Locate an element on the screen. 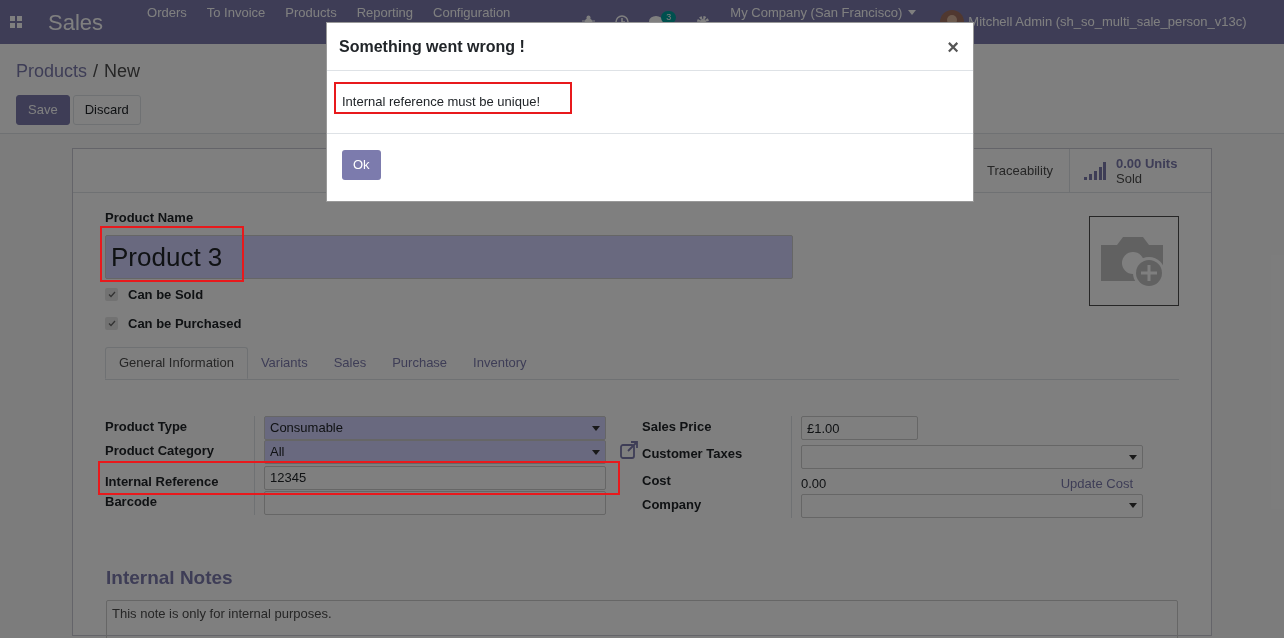  field-label: Cost is located at coordinates (717, 482).